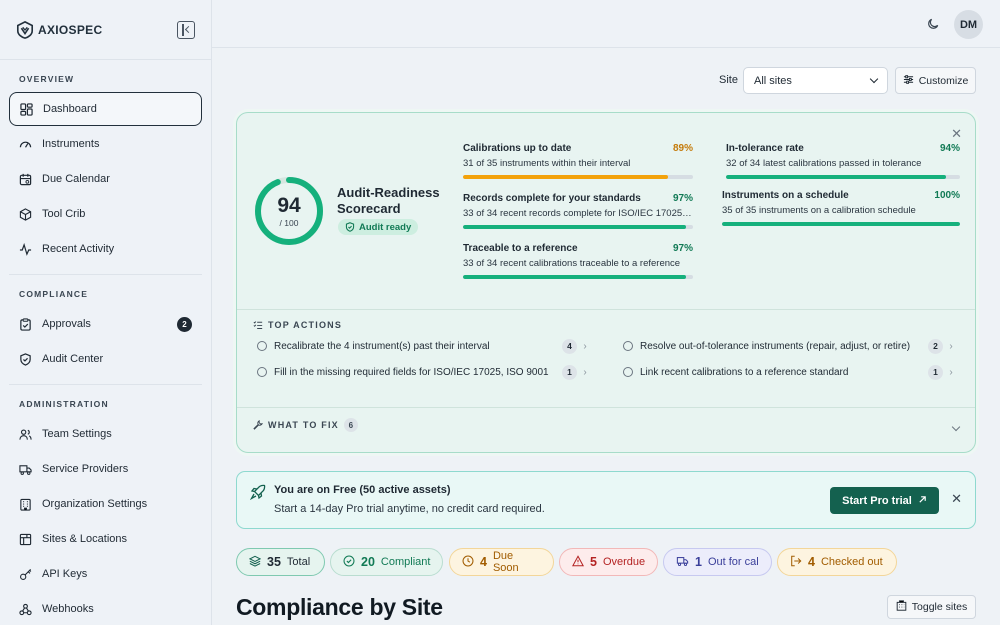 The width and height of the screenshot is (1000, 625). I want to click on section-label-compliance: COMPLIANCE, so click(54, 294).